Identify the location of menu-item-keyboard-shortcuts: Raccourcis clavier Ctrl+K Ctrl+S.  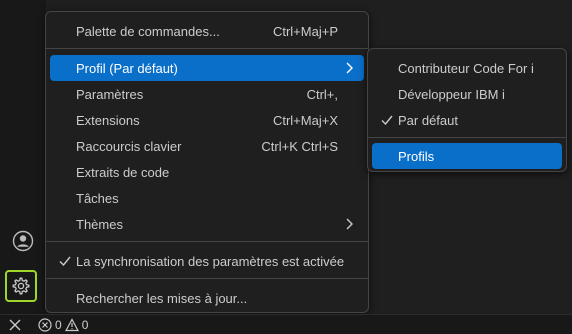
(207, 146).